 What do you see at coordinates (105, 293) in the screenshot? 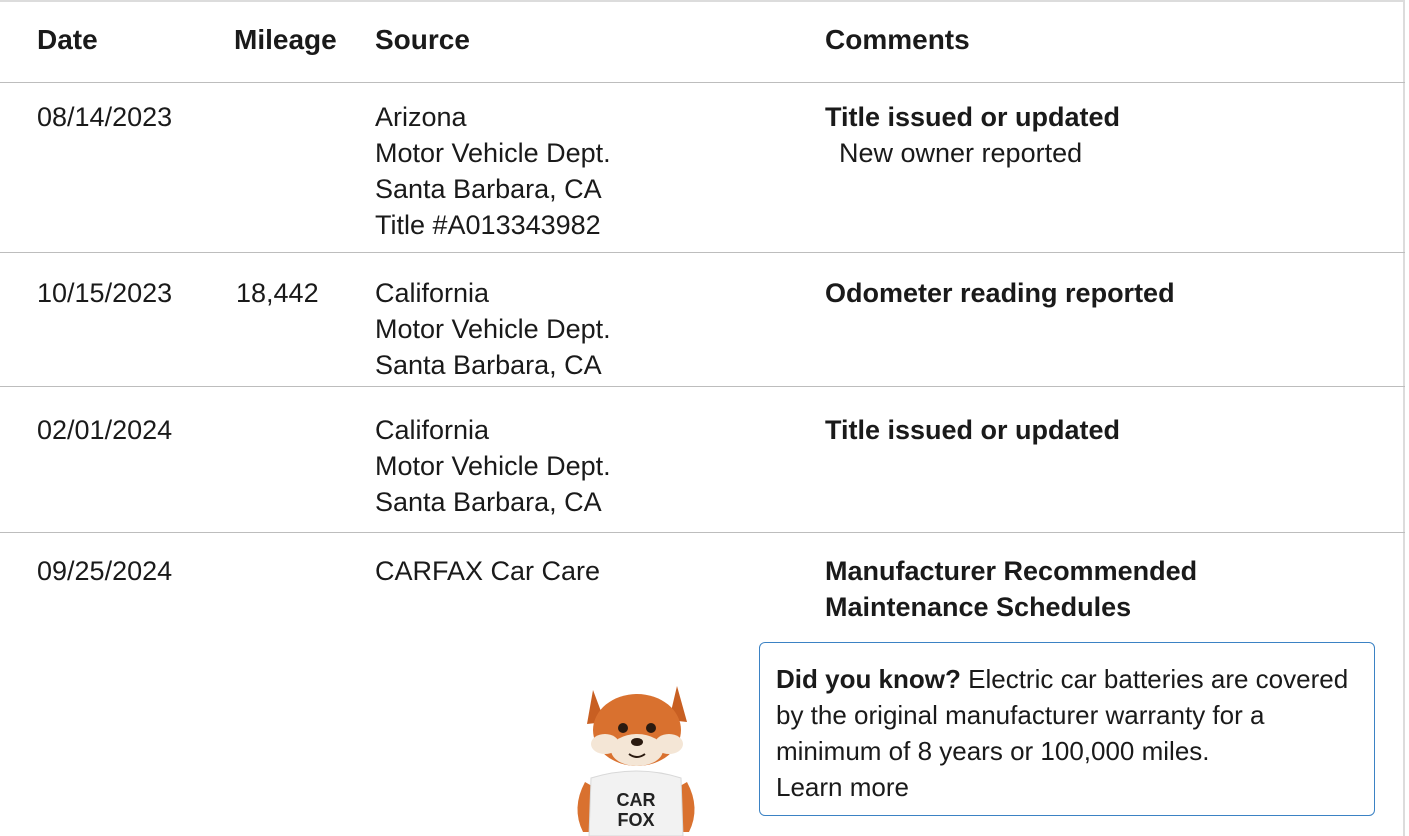
I see `row-date: 10/15/2023` at bounding box center [105, 293].